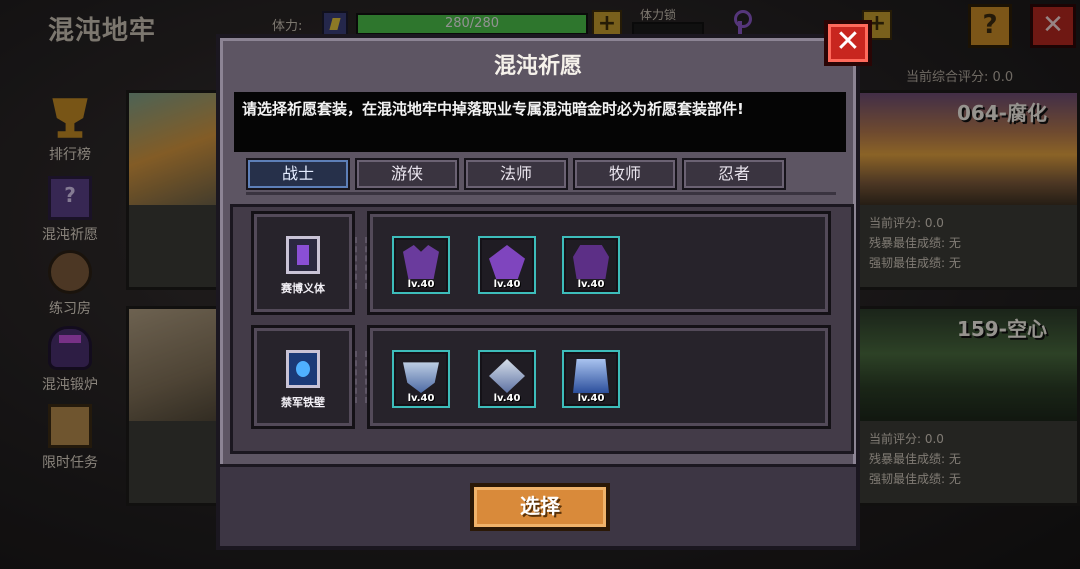  Describe the element at coordinates (591, 262) in the screenshot. I see `purple-gauntlet-icon` at that location.